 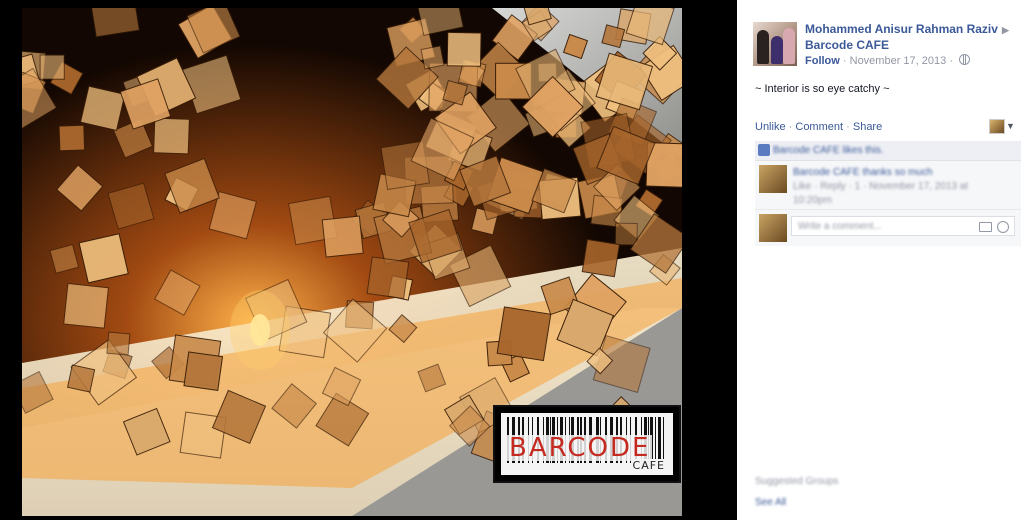 What do you see at coordinates (985, 227) in the screenshot?
I see `camera-icon` at bounding box center [985, 227].